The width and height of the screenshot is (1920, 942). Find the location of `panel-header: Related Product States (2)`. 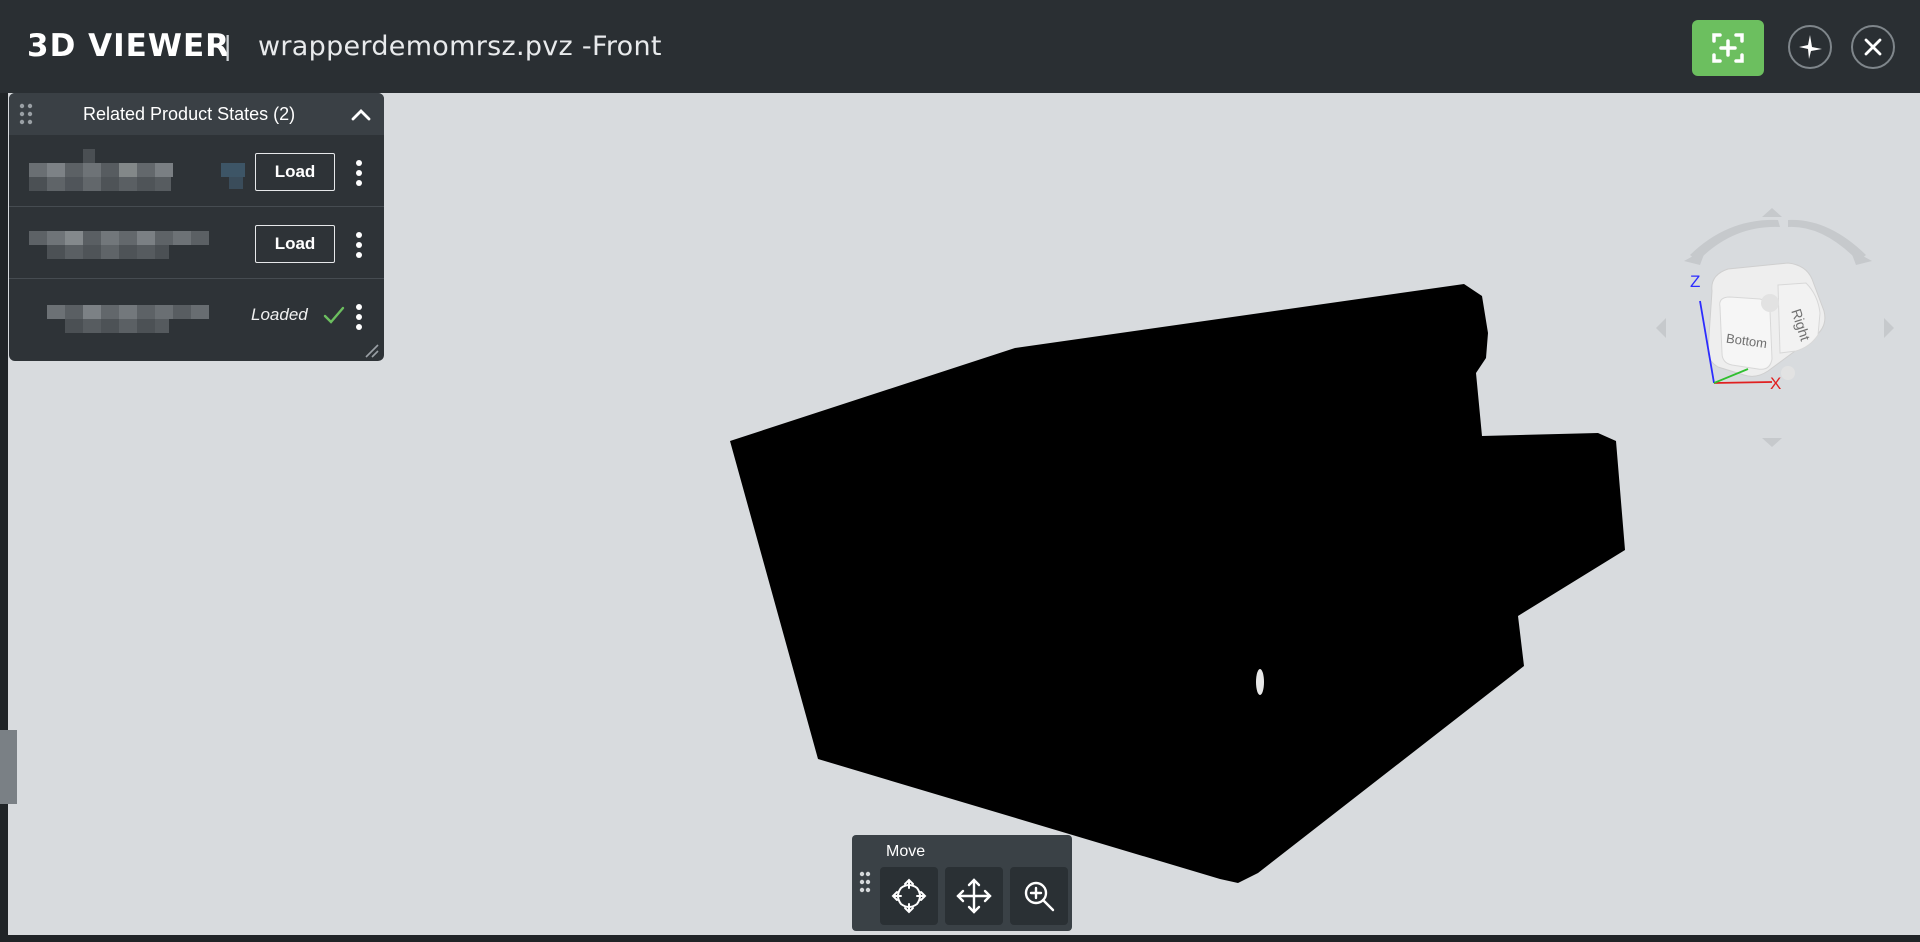

panel-header: Related Product States (2) is located at coordinates (196, 114).